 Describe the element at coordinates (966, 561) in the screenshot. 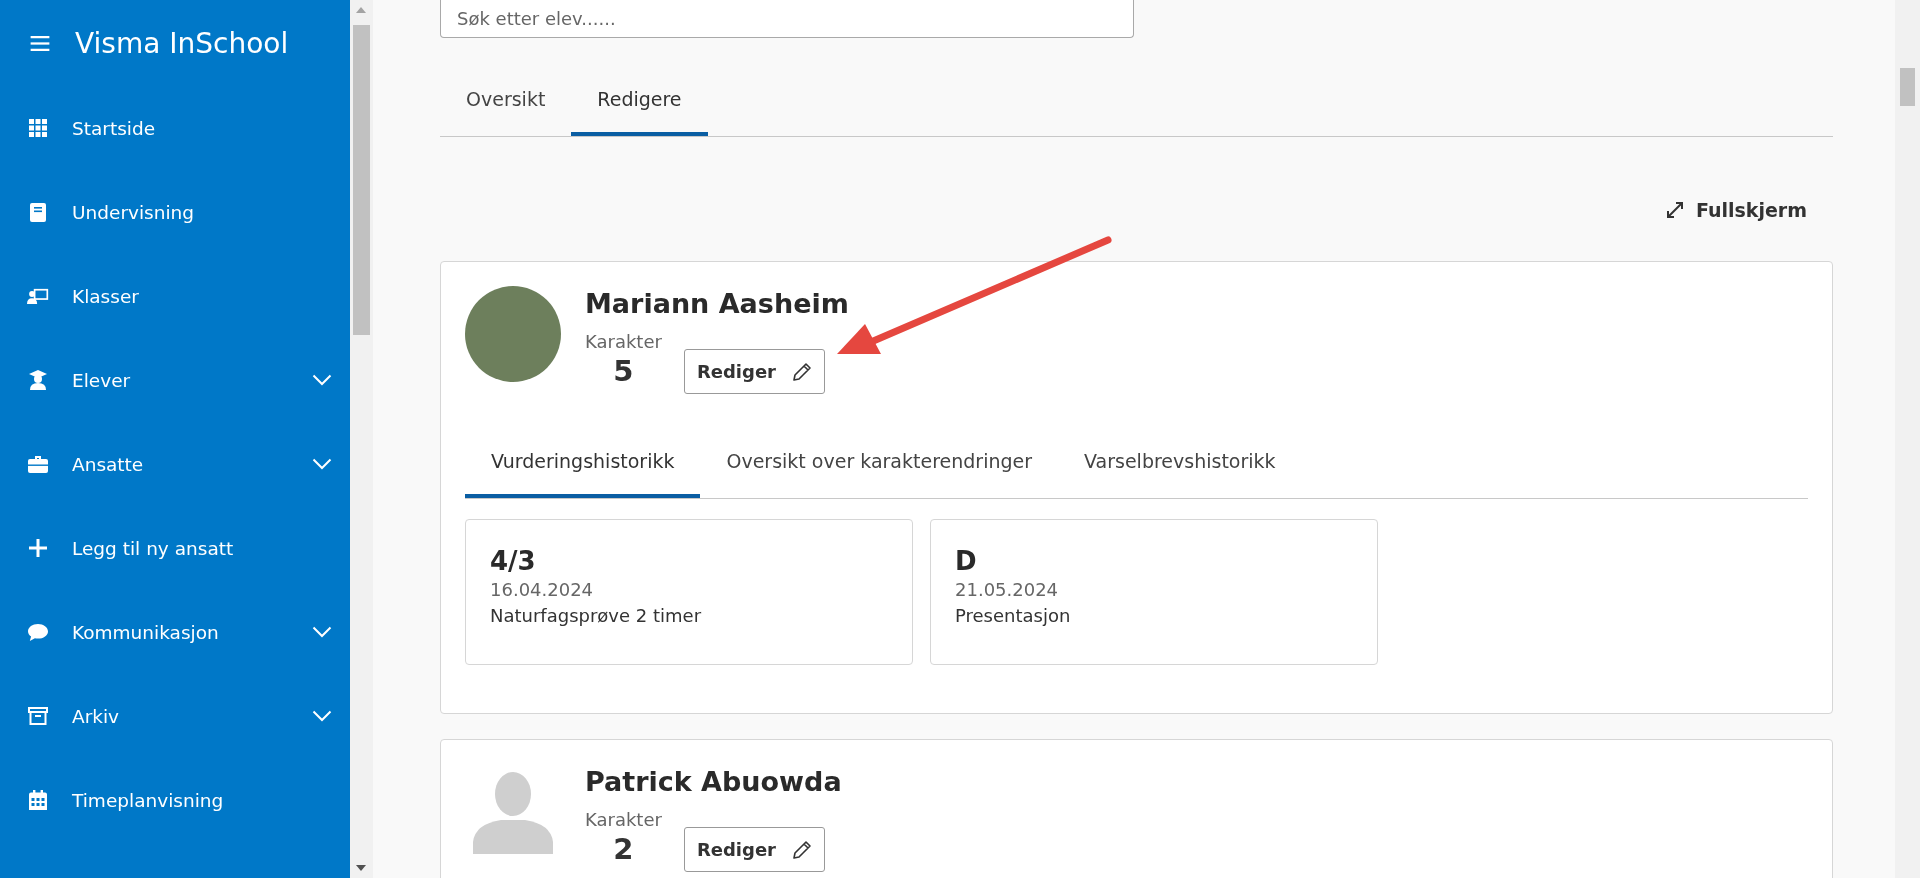

I see `assessment-grade: D` at that location.